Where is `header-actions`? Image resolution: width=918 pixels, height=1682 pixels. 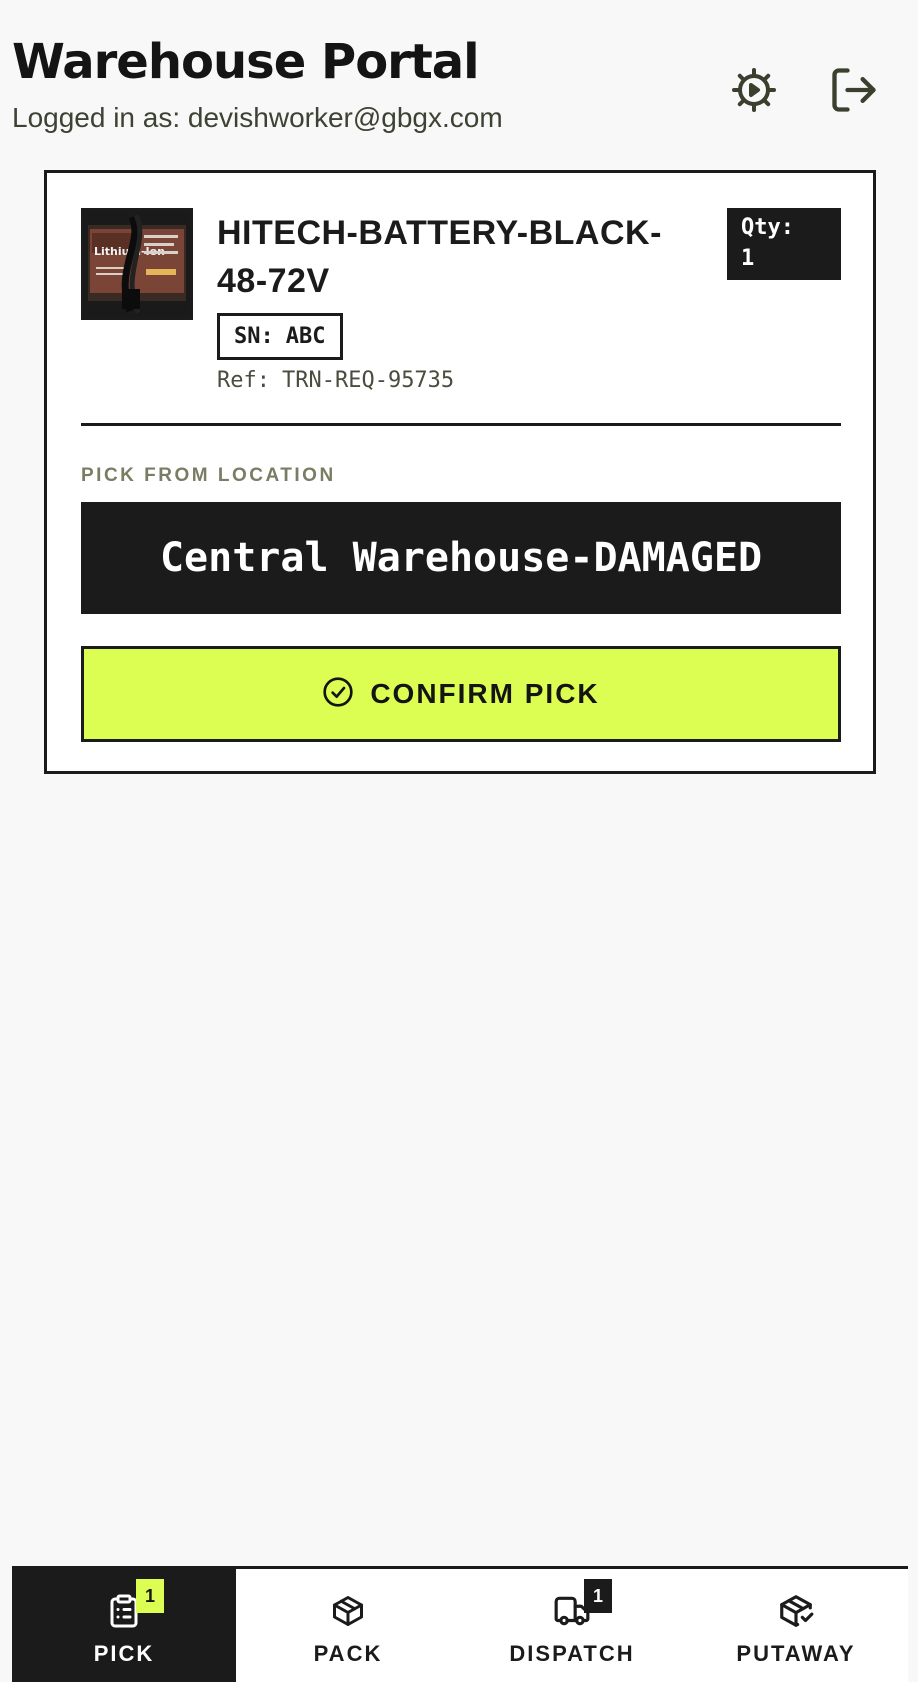
header-actions is located at coordinates (811, 92).